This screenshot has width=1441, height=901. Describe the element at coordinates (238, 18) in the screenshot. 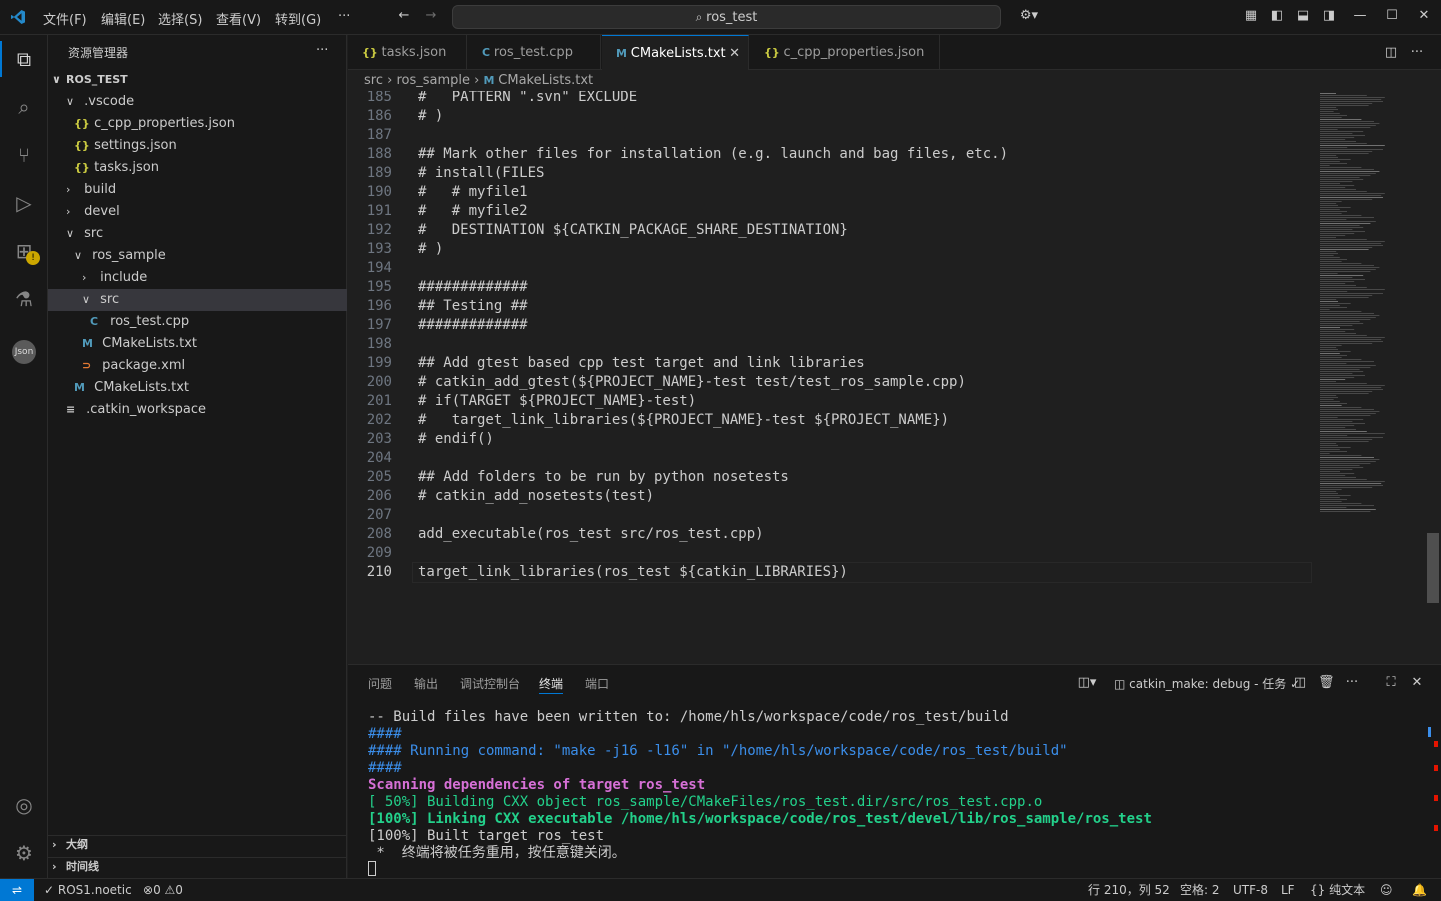

I see `menu-view: 查看(V)` at that location.